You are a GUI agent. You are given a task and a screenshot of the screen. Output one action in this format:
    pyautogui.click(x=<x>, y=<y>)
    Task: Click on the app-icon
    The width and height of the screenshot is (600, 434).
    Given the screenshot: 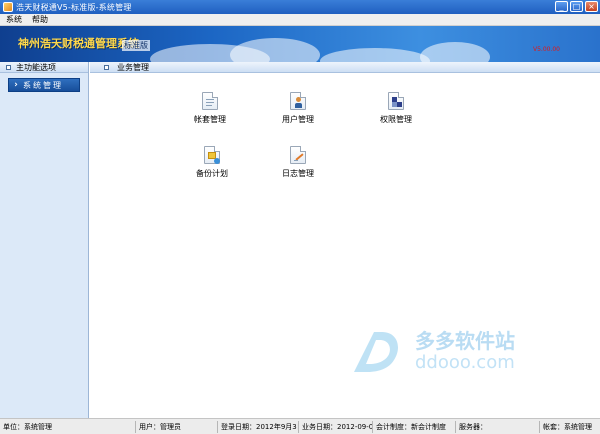 What is the action you would take?
    pyautogui.click(x=8, y=7)
    